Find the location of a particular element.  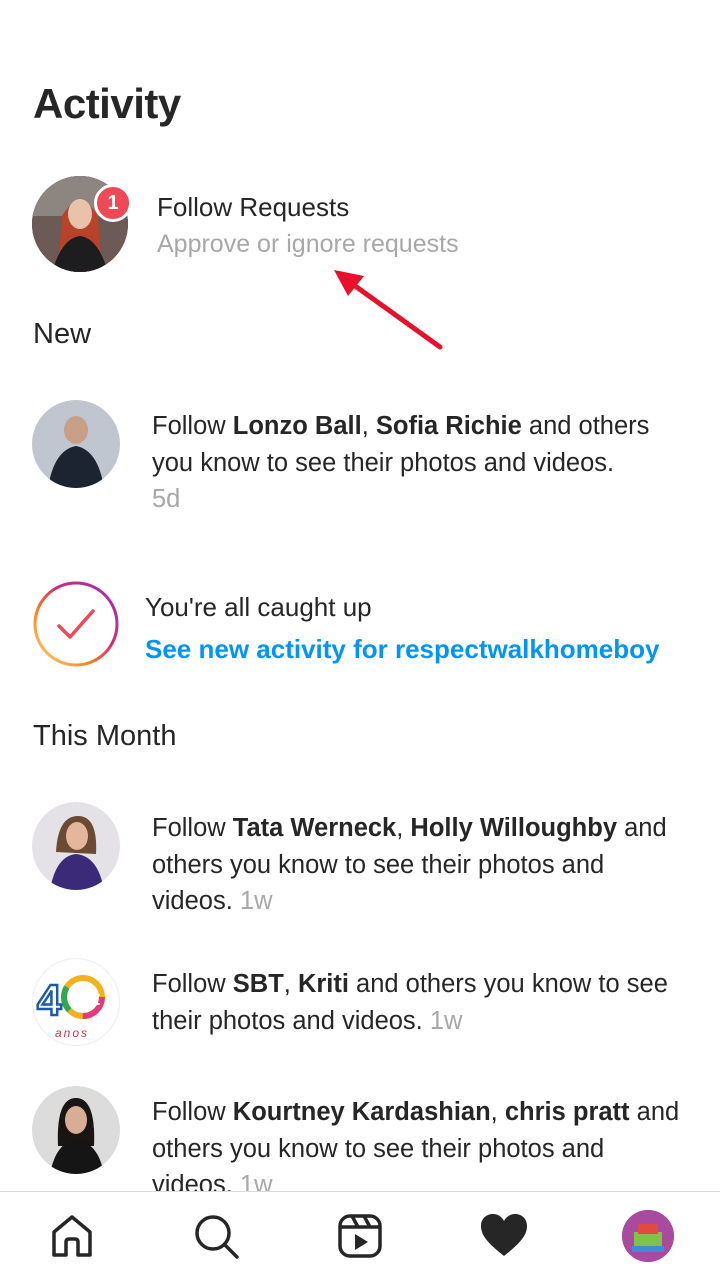

nav-reels-button is located at coordinates (360, 1236).